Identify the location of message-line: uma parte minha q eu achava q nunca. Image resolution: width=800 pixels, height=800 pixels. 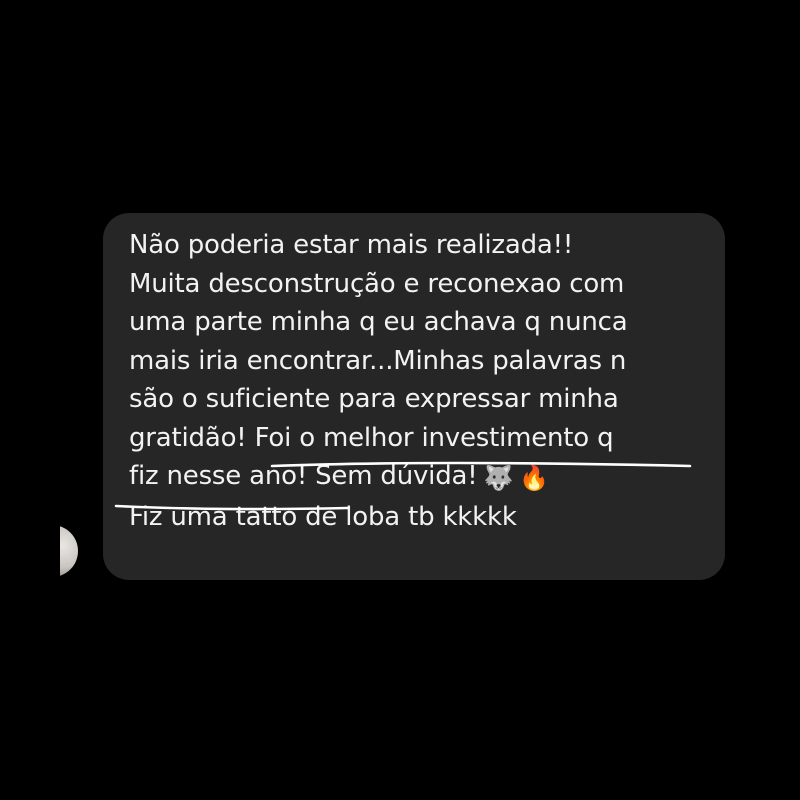
(378, 322).